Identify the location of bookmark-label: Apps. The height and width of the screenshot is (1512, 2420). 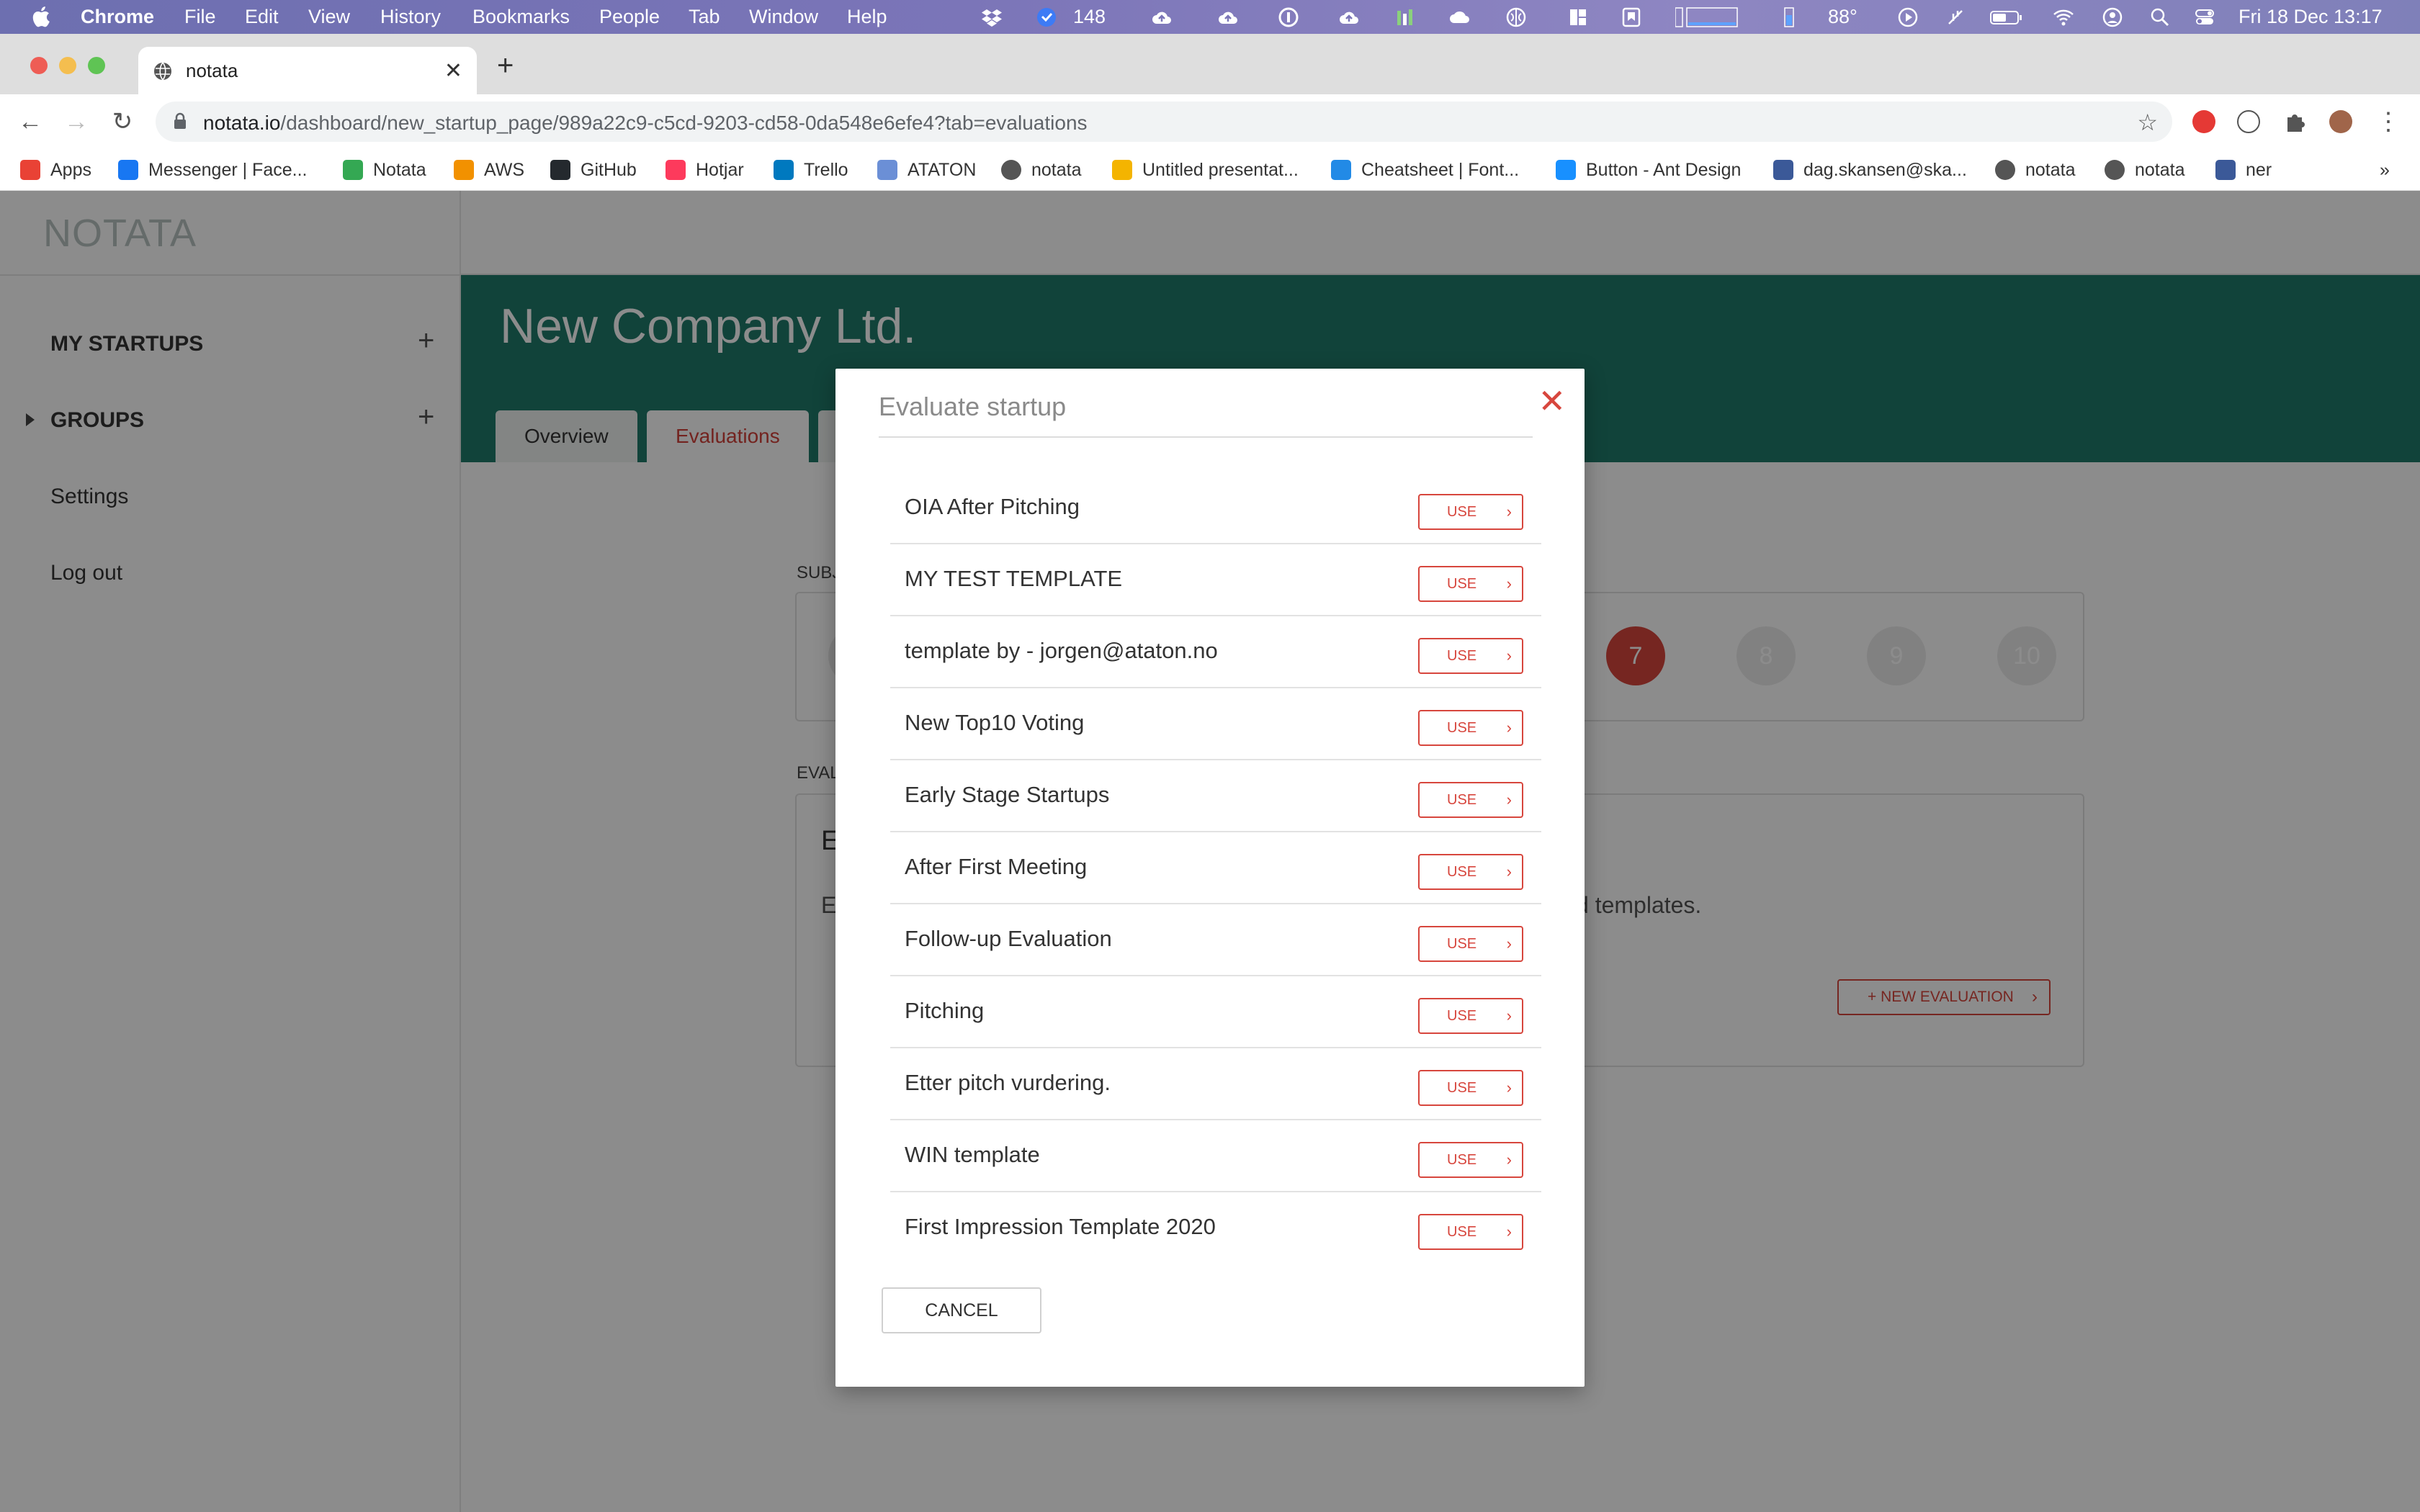
(70, 169).